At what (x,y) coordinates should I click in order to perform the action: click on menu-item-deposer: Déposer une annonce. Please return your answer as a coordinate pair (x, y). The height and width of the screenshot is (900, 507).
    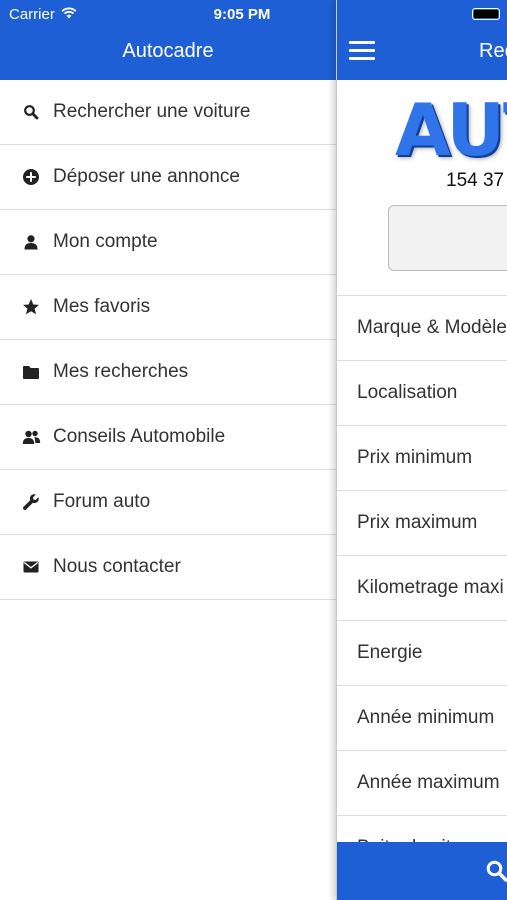
    Looking at the image, I should click on (168, 177).